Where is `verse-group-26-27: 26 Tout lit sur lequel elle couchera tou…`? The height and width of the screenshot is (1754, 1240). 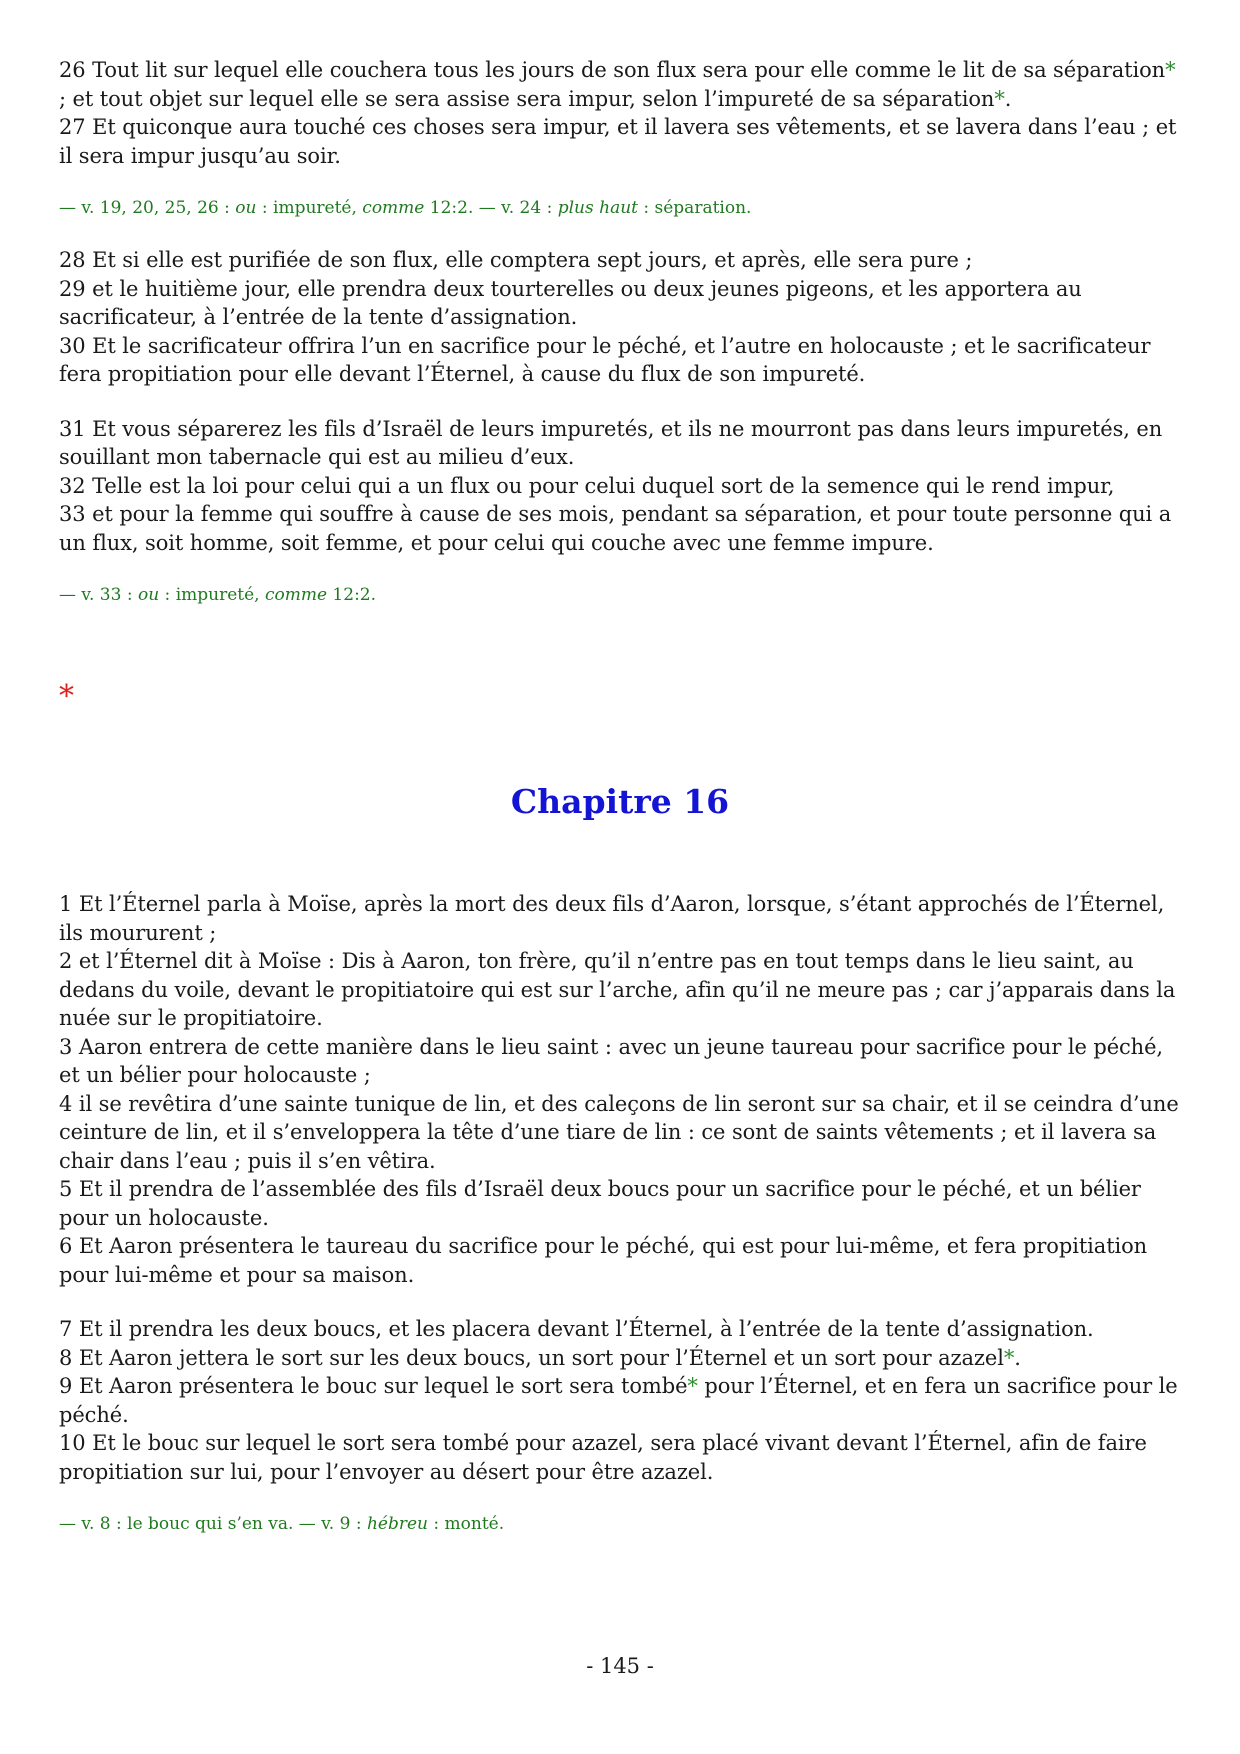
verse-group-26-27: 26 Tout lit sur lequel elle couchera tou… is located at coordinates (621, 113).